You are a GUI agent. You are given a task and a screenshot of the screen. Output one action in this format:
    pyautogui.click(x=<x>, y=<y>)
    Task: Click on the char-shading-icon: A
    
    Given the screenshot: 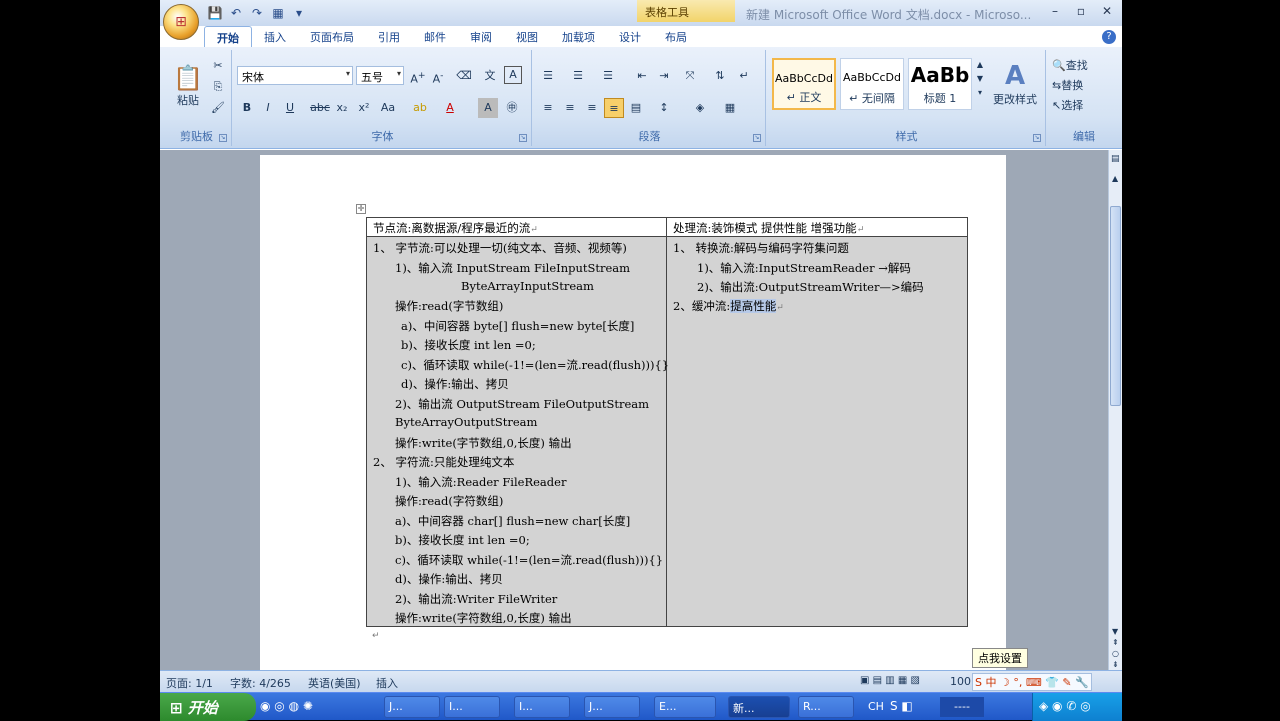 What is the action you would take?
    pyautogui.click(x=488, y=108)
    